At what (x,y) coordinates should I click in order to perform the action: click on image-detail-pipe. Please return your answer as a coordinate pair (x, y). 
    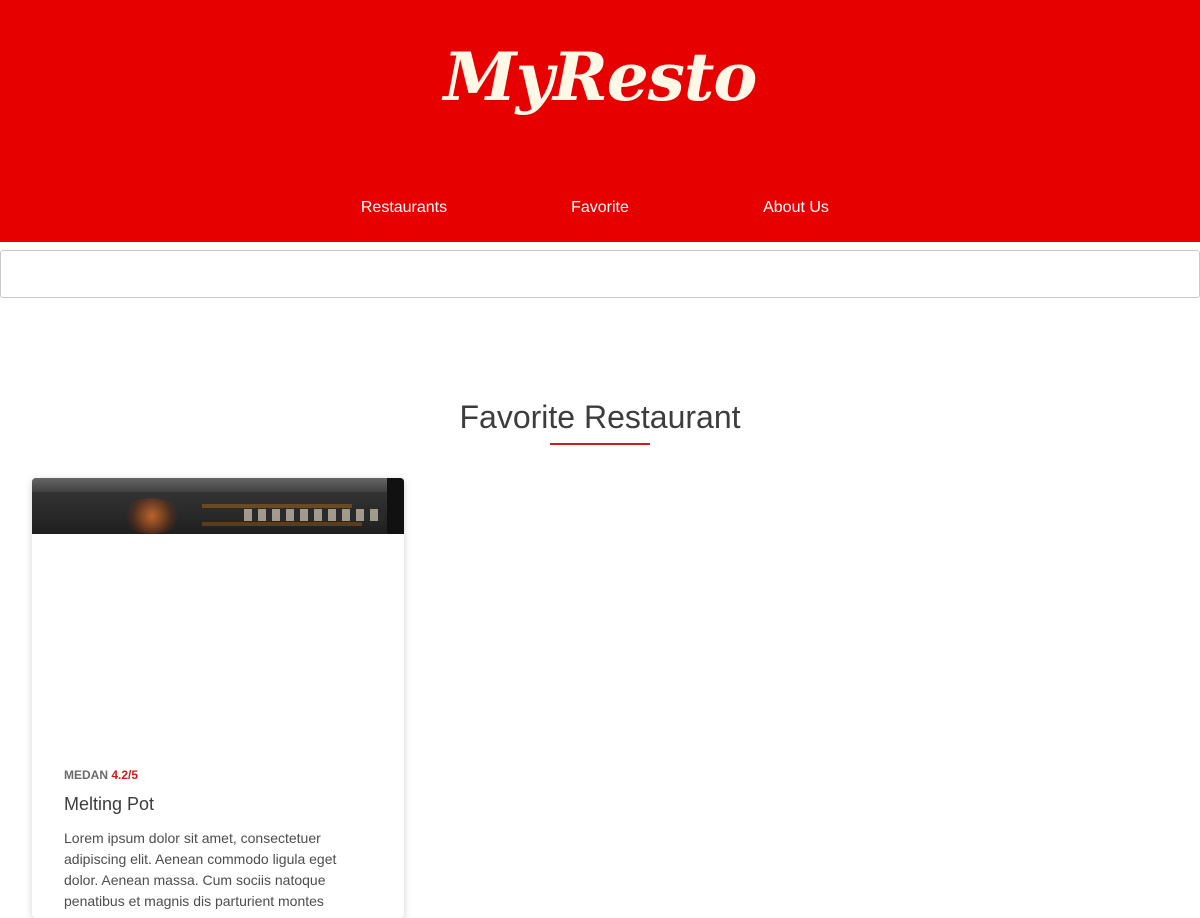
    Looking at the image, I should click on (218, 485).